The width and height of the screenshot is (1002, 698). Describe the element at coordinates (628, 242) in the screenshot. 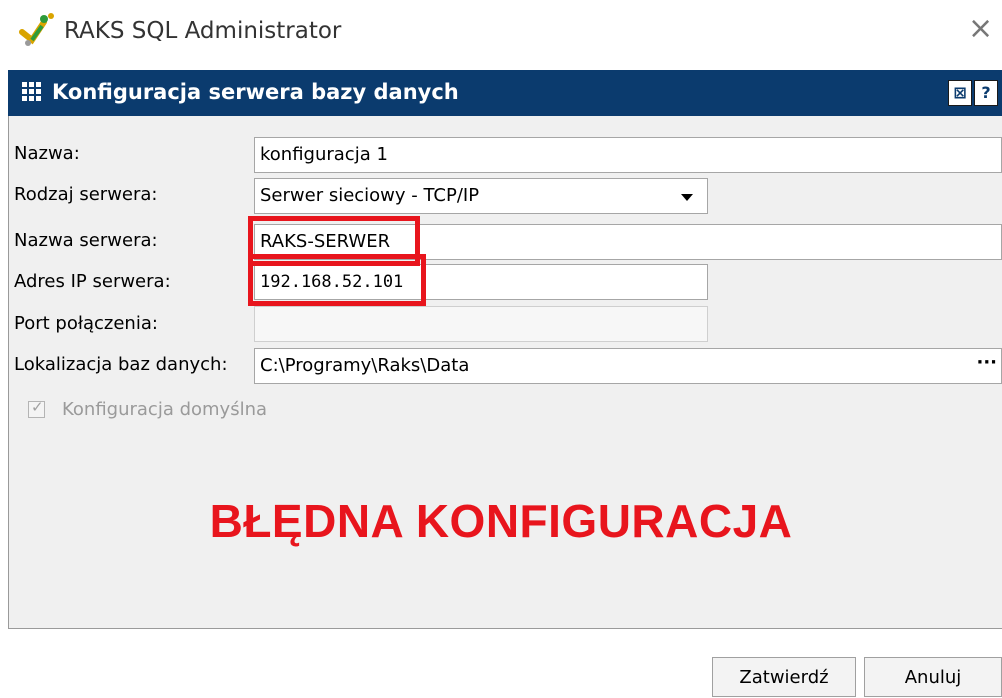

I see `server-name-field: RAKS-SERWER` at that location.